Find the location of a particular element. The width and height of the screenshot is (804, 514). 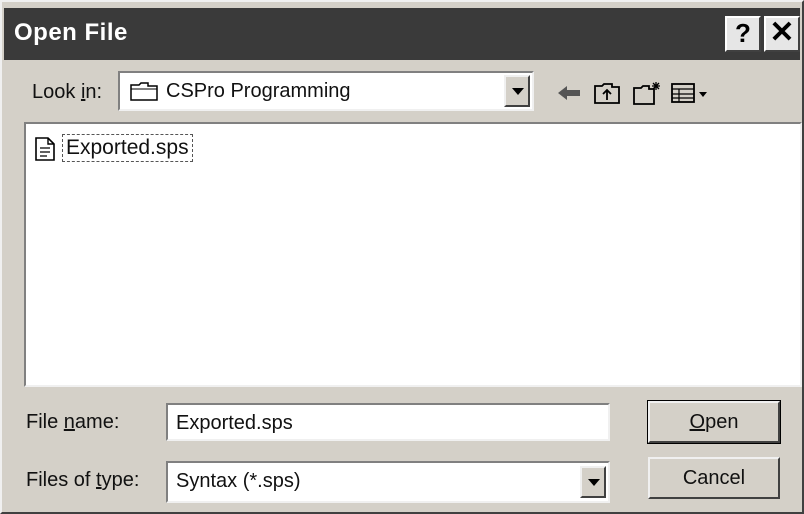

look-in-dropdown: CSPro Programming is located at coordinates (326, 91).